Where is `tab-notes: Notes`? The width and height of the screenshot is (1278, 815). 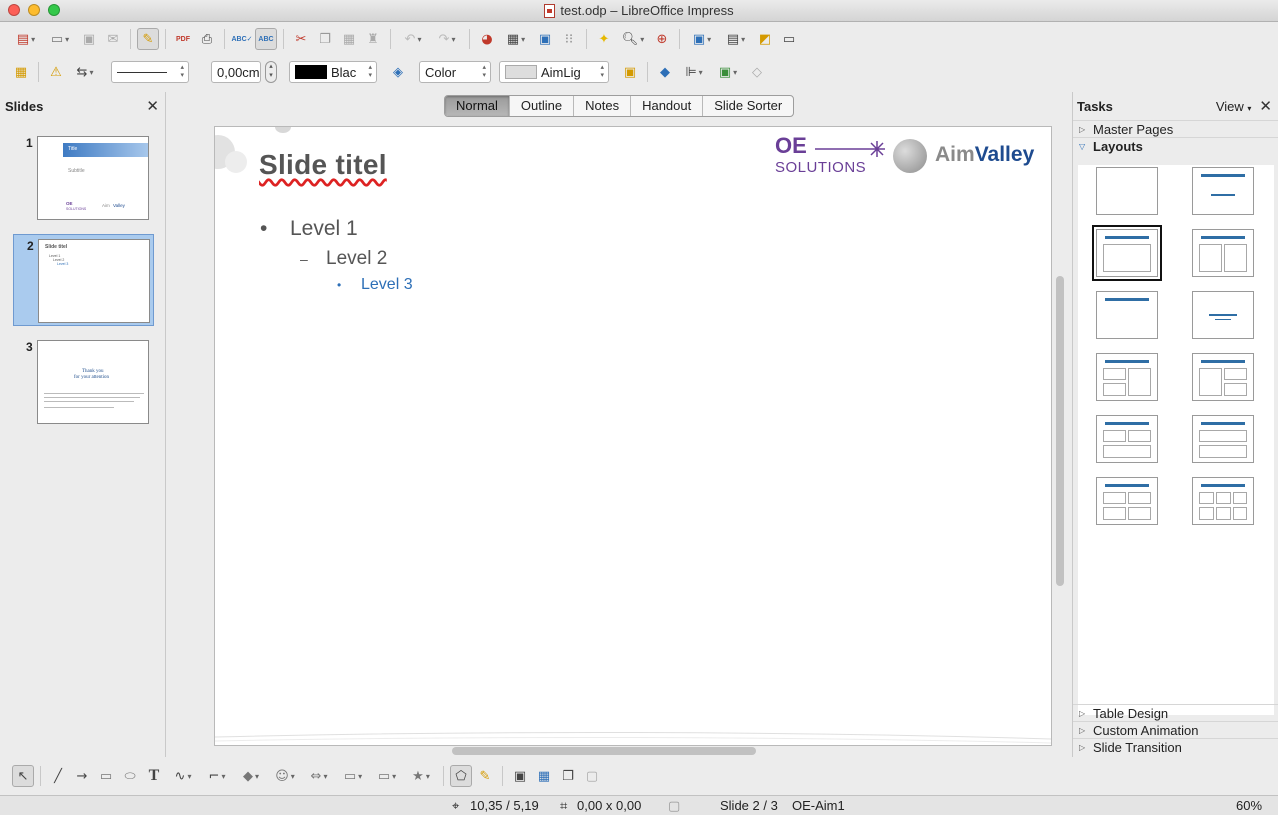 tab-notes: Notes is located at coordinates (603, 106).